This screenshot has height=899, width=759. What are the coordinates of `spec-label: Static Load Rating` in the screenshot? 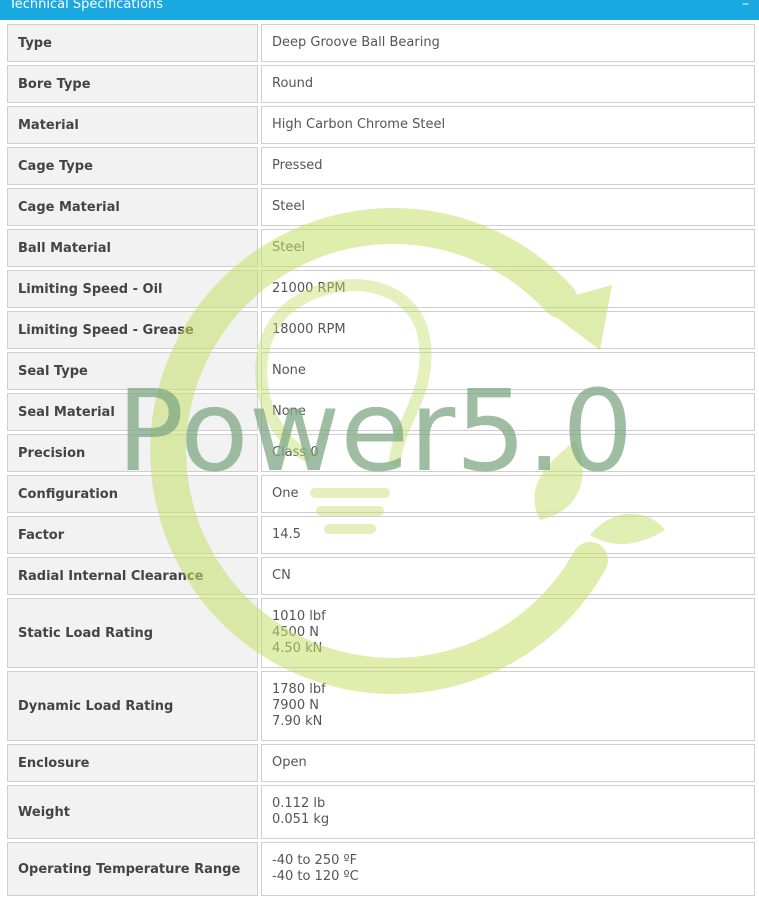 It's located at (132, 633).